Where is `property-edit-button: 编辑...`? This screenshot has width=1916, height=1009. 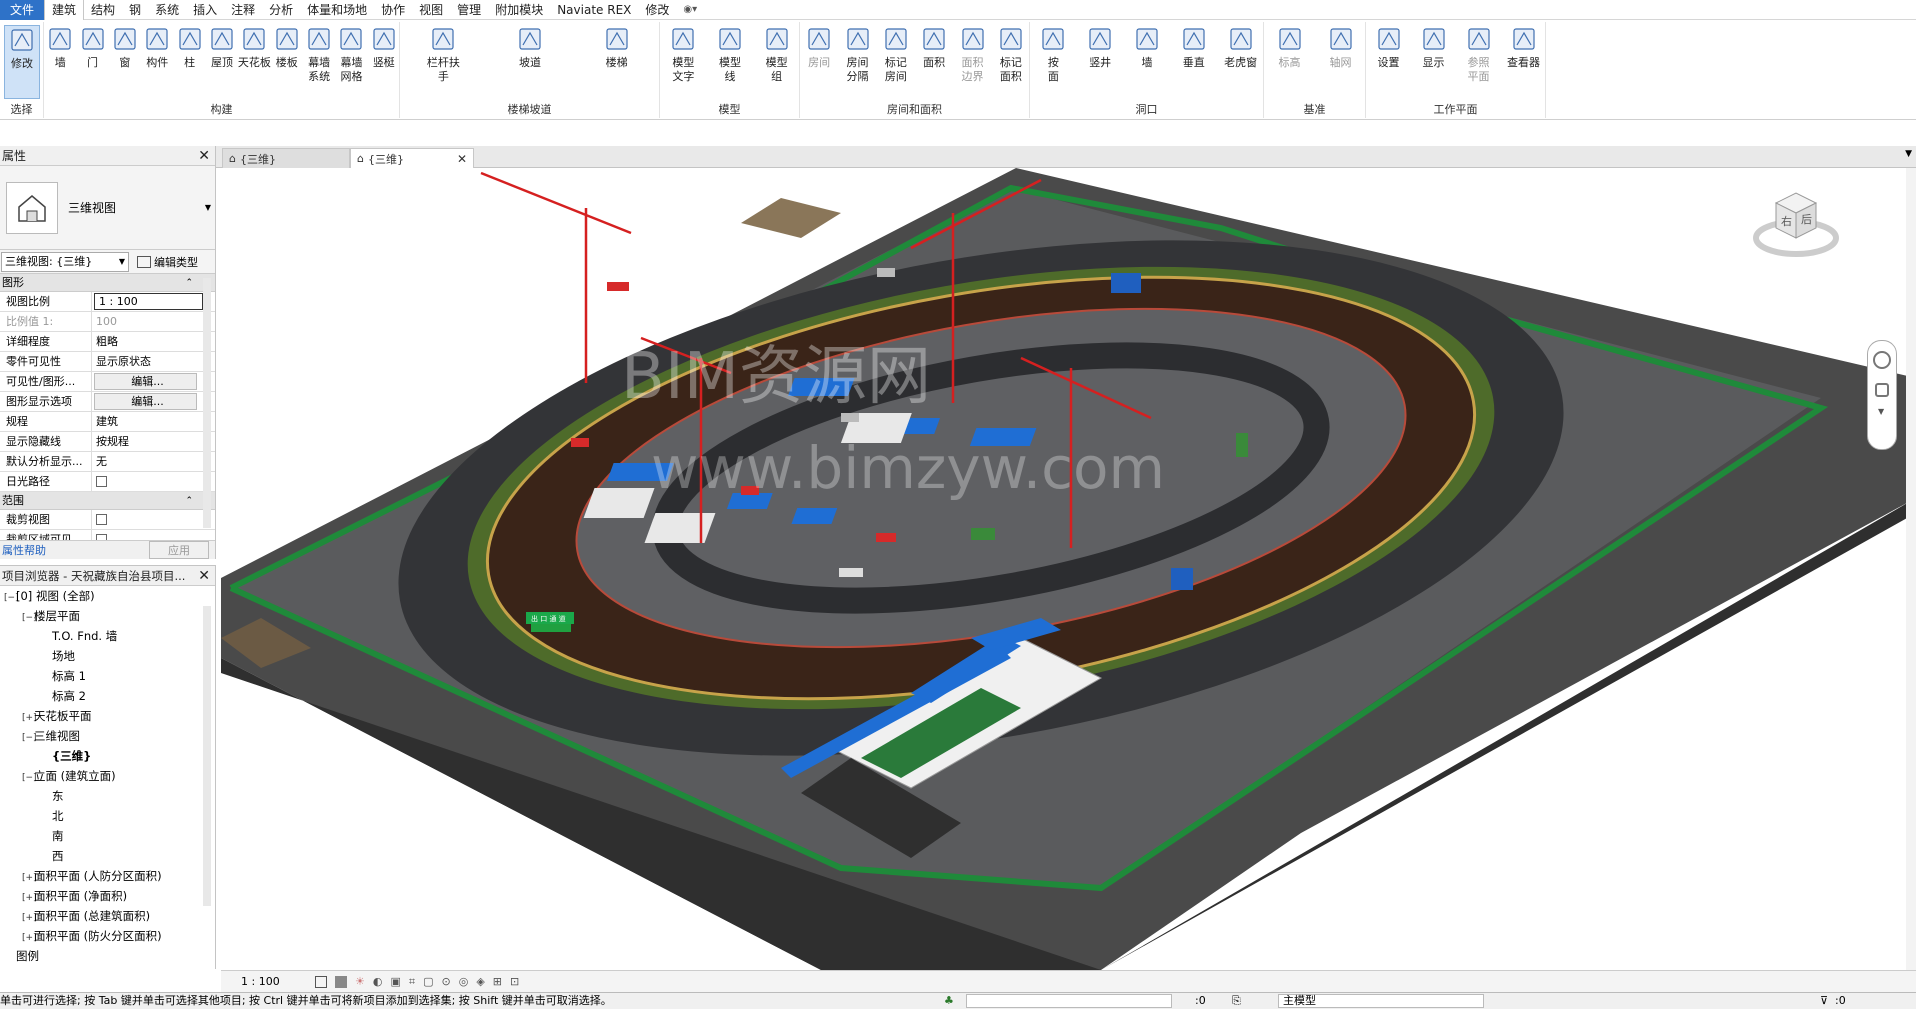 property-edit-button: 编辑... is located at coordinates (145, 381).